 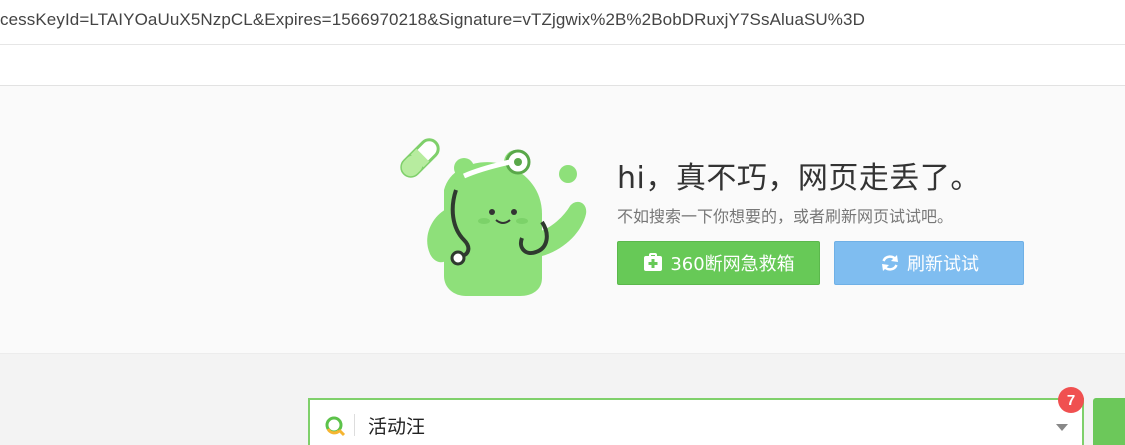 I want to click on rescue-kit-label: 360断网急救箱, so click(x=732, y=264).